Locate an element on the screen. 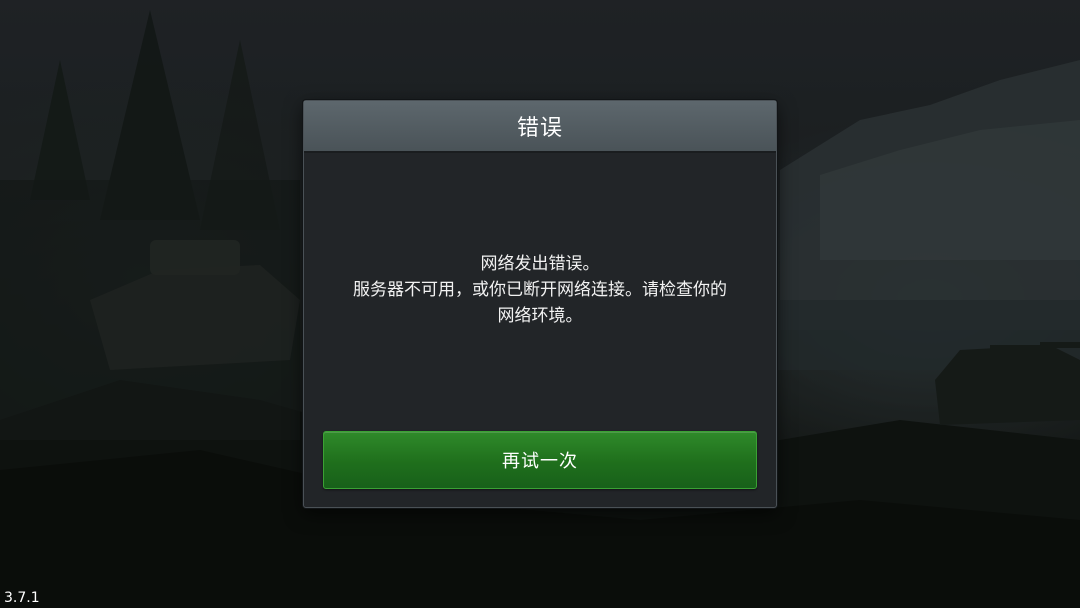  error-message-line: 网络环境。 is located at coordinates (540, 316).